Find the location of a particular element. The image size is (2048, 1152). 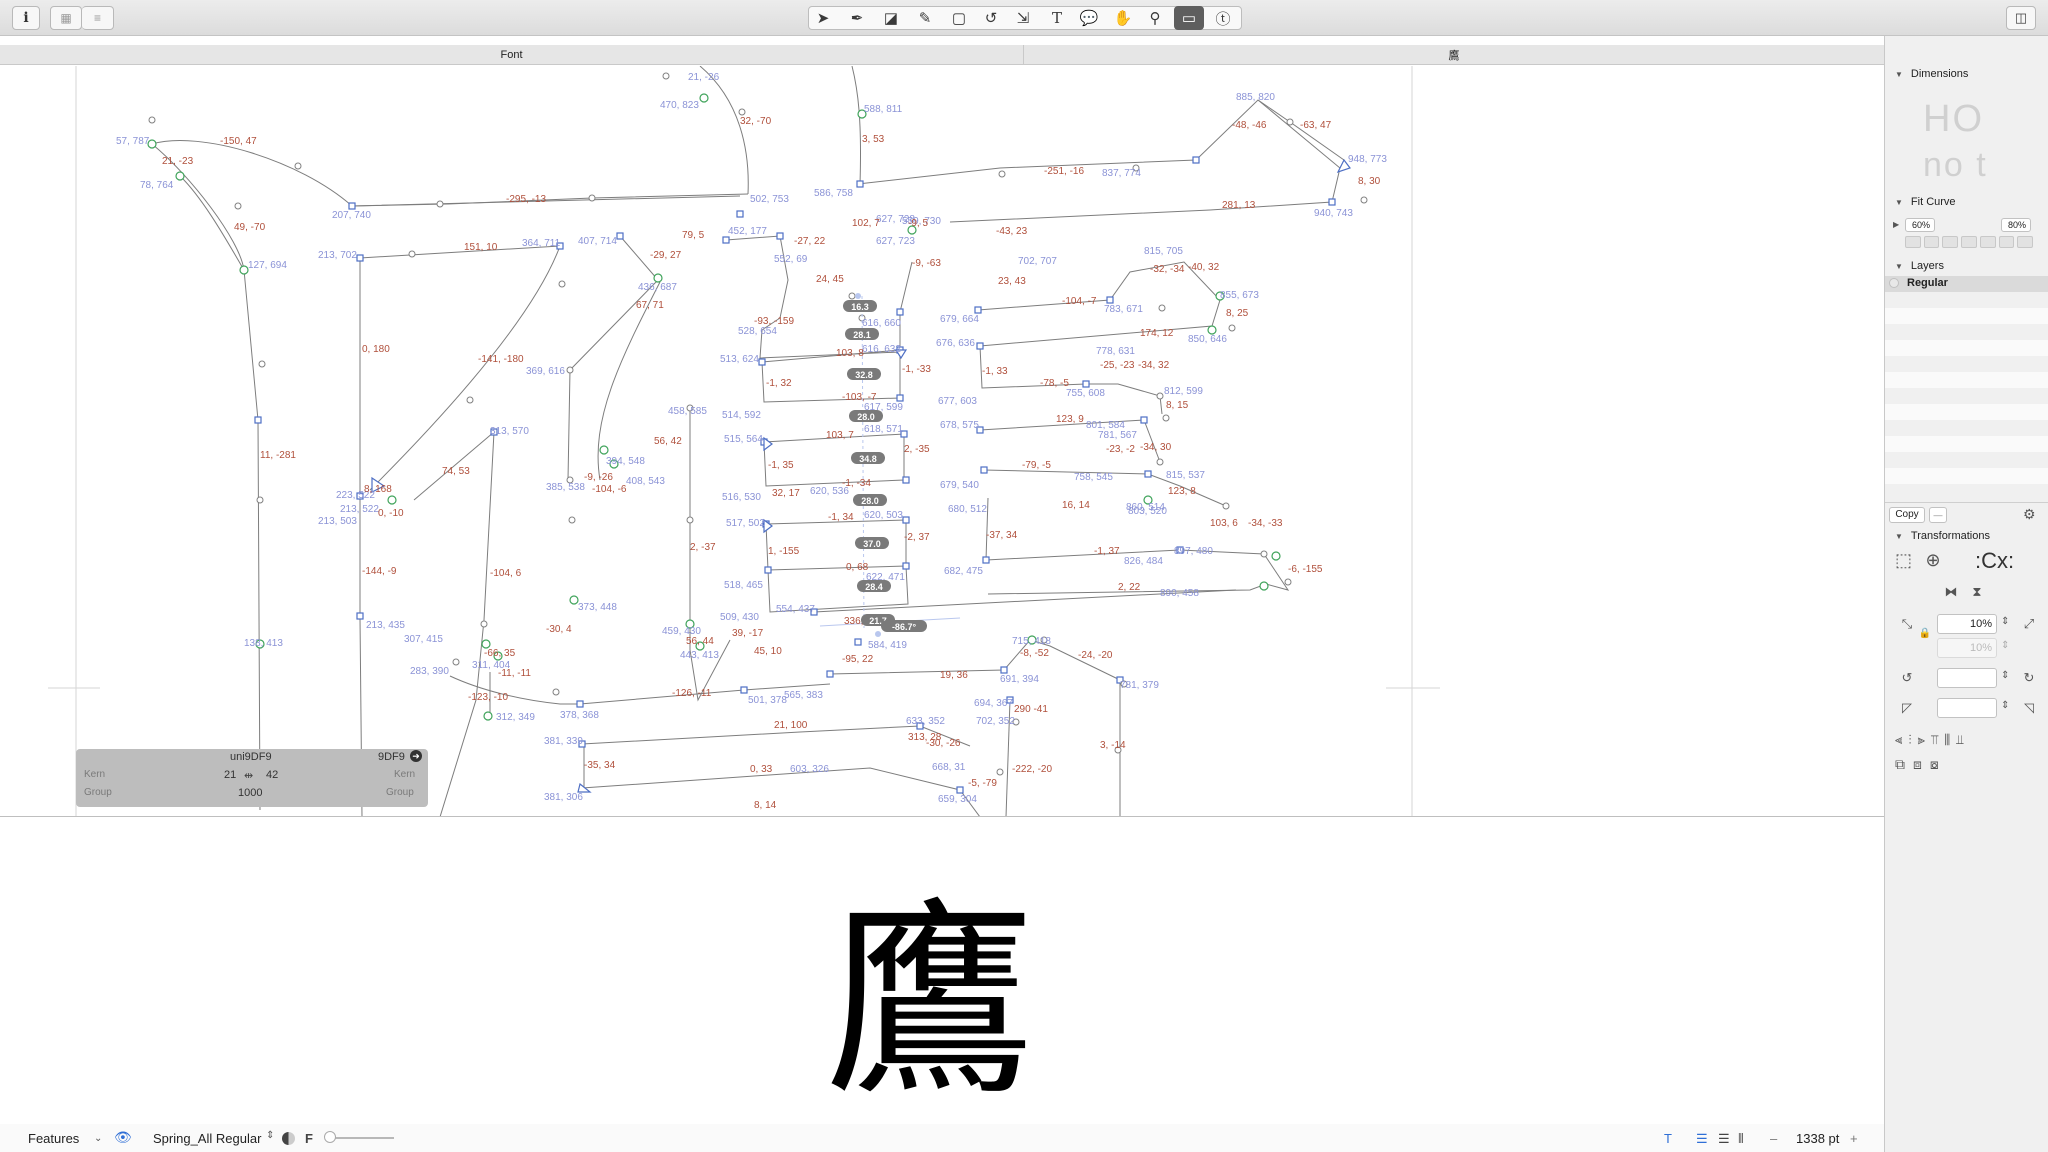

measurement-icon: ▭ is located at coordinates (1189, 18).